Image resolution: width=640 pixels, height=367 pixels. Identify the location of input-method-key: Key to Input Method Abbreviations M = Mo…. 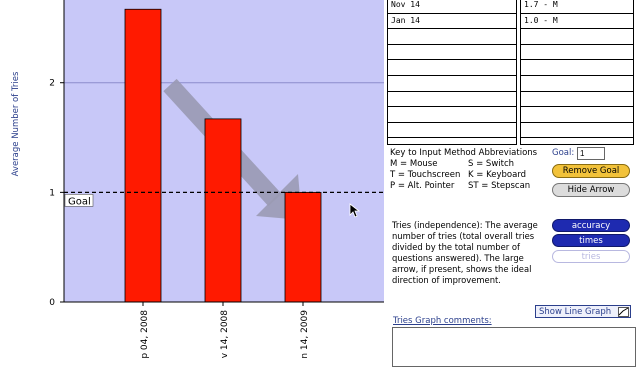
(470, 170).